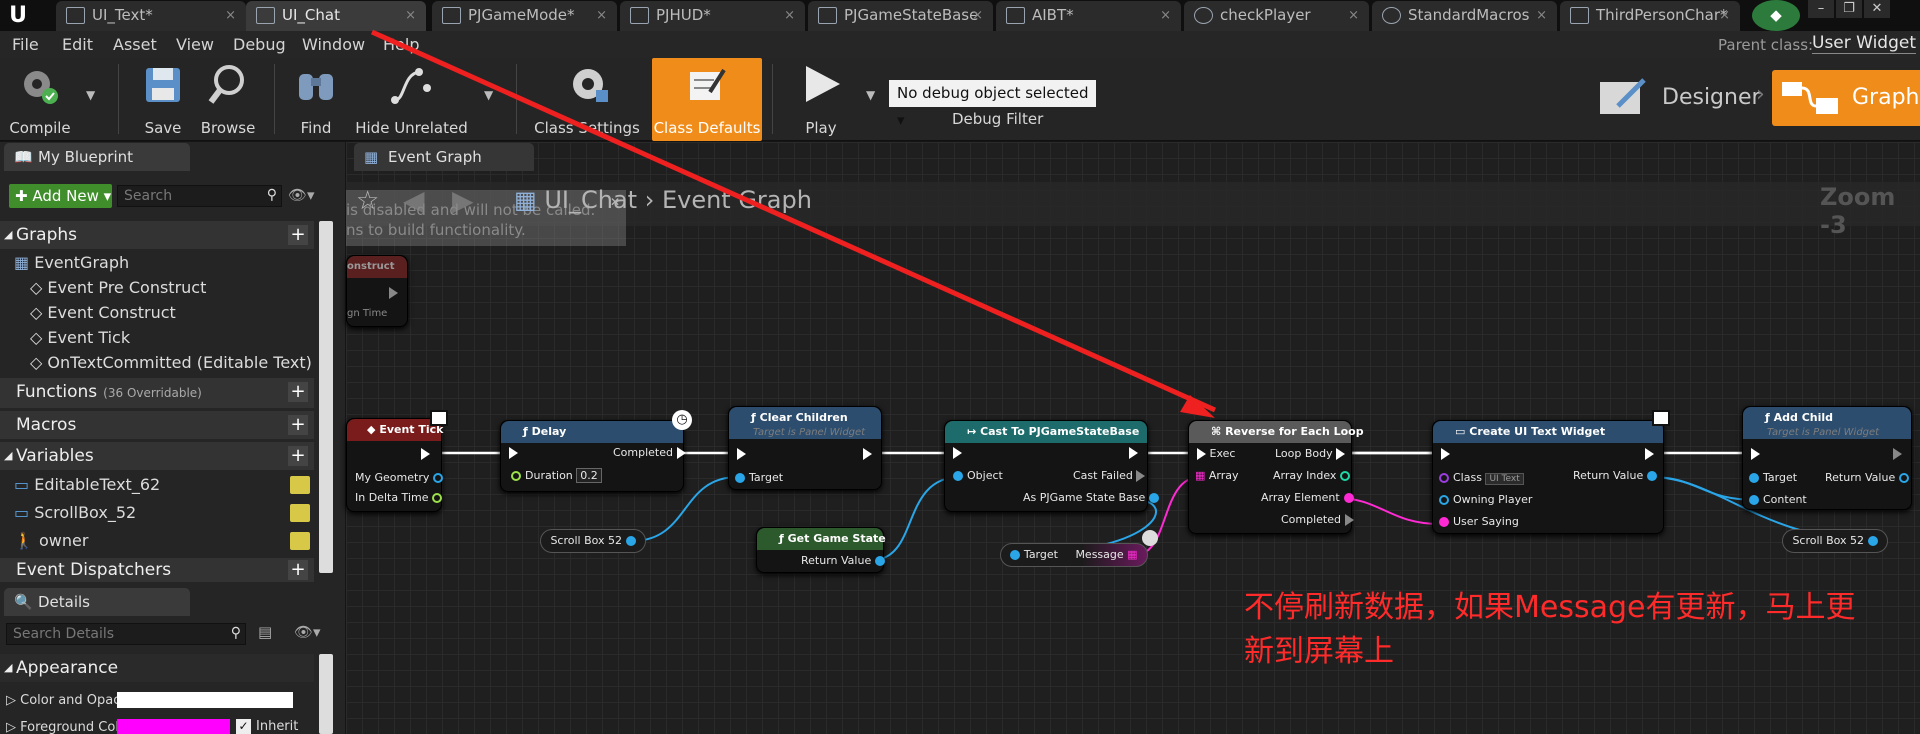 This screenshot has height=734, width=1920. What do you see at coordinates (682, 420) in the screenshot?
I see `clock-icon: ◷` at bounding box center [682, 420].